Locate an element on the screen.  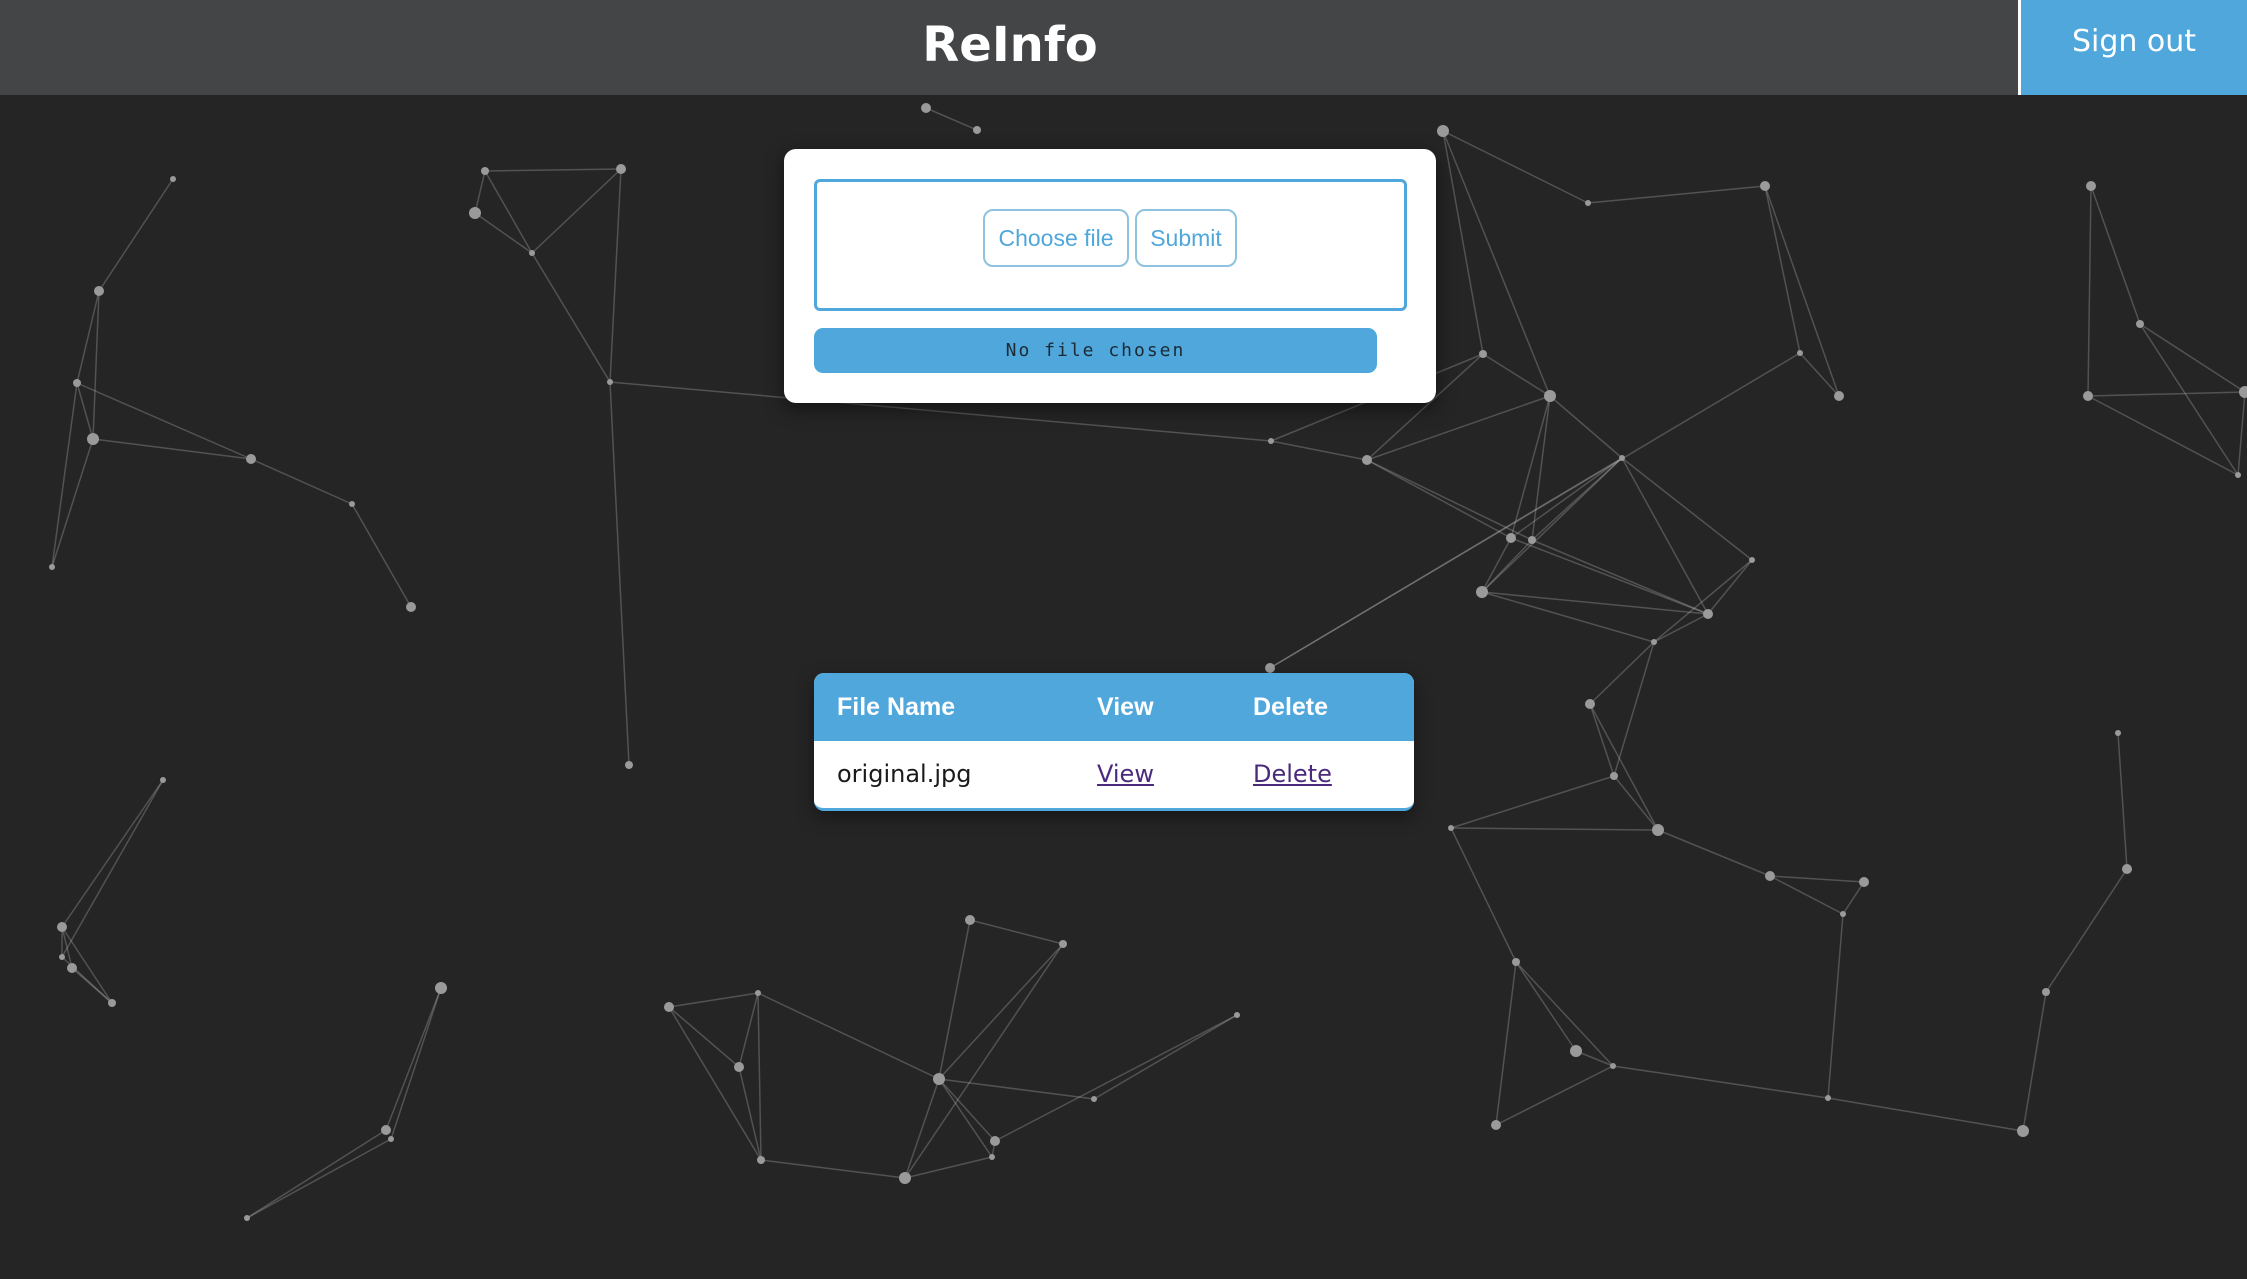
sign-out-button: Sign out is located at coordinates (2132, 47).